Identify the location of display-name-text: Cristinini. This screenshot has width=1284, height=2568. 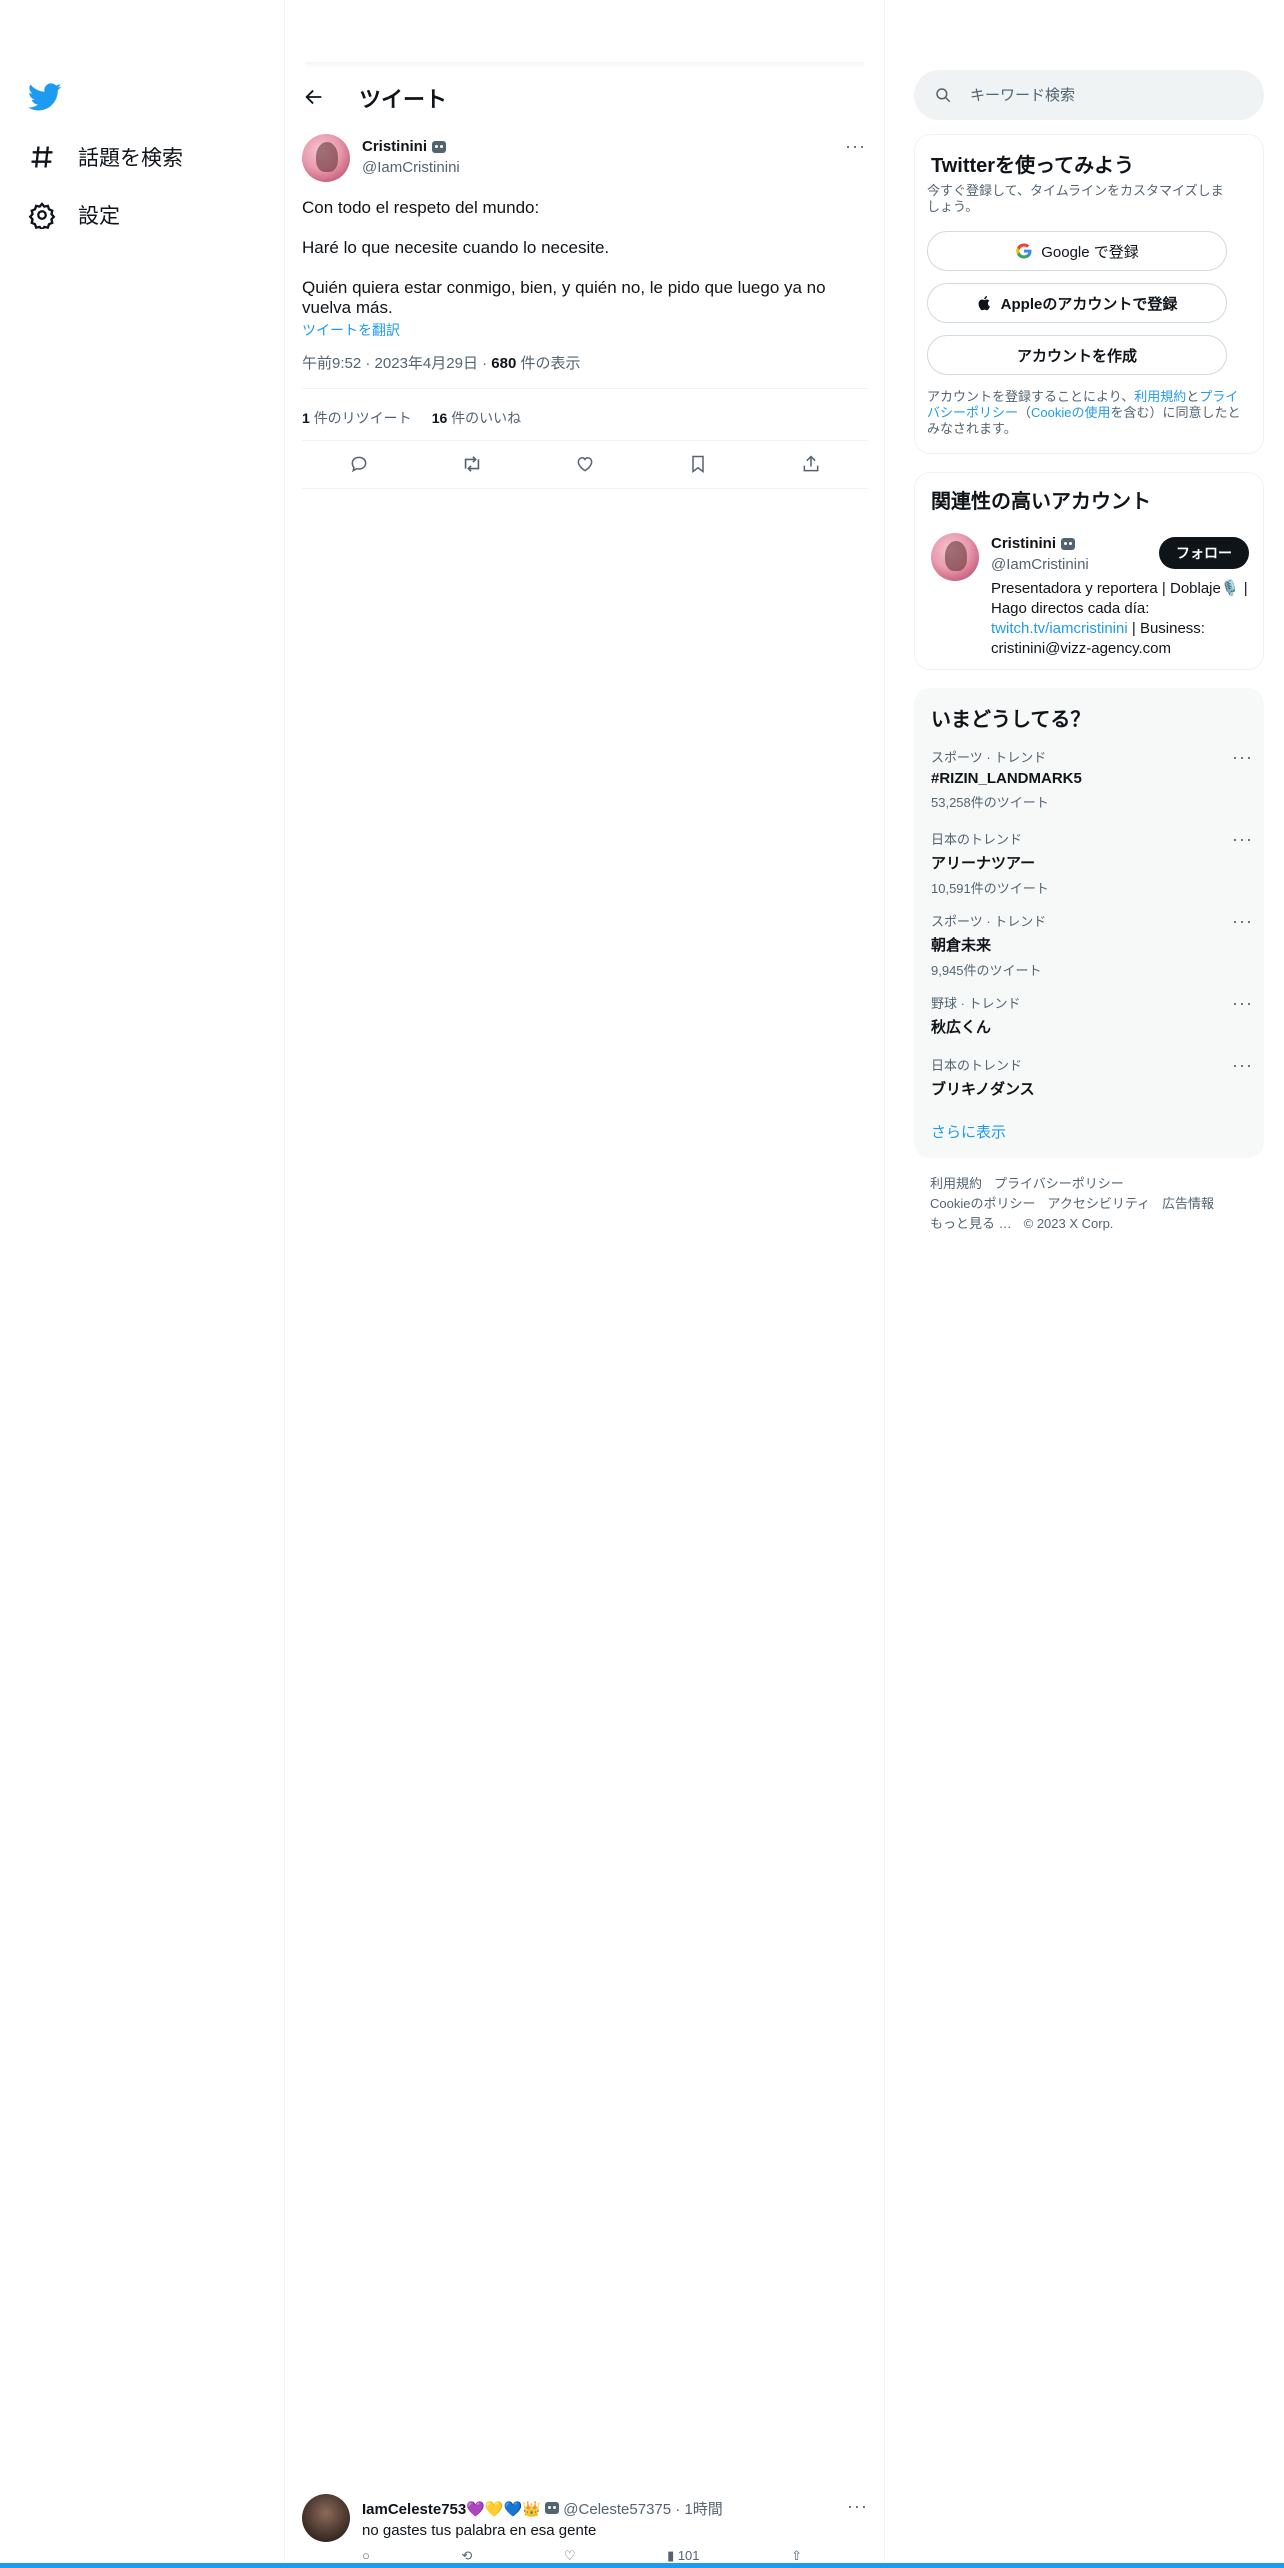
(395, 146).